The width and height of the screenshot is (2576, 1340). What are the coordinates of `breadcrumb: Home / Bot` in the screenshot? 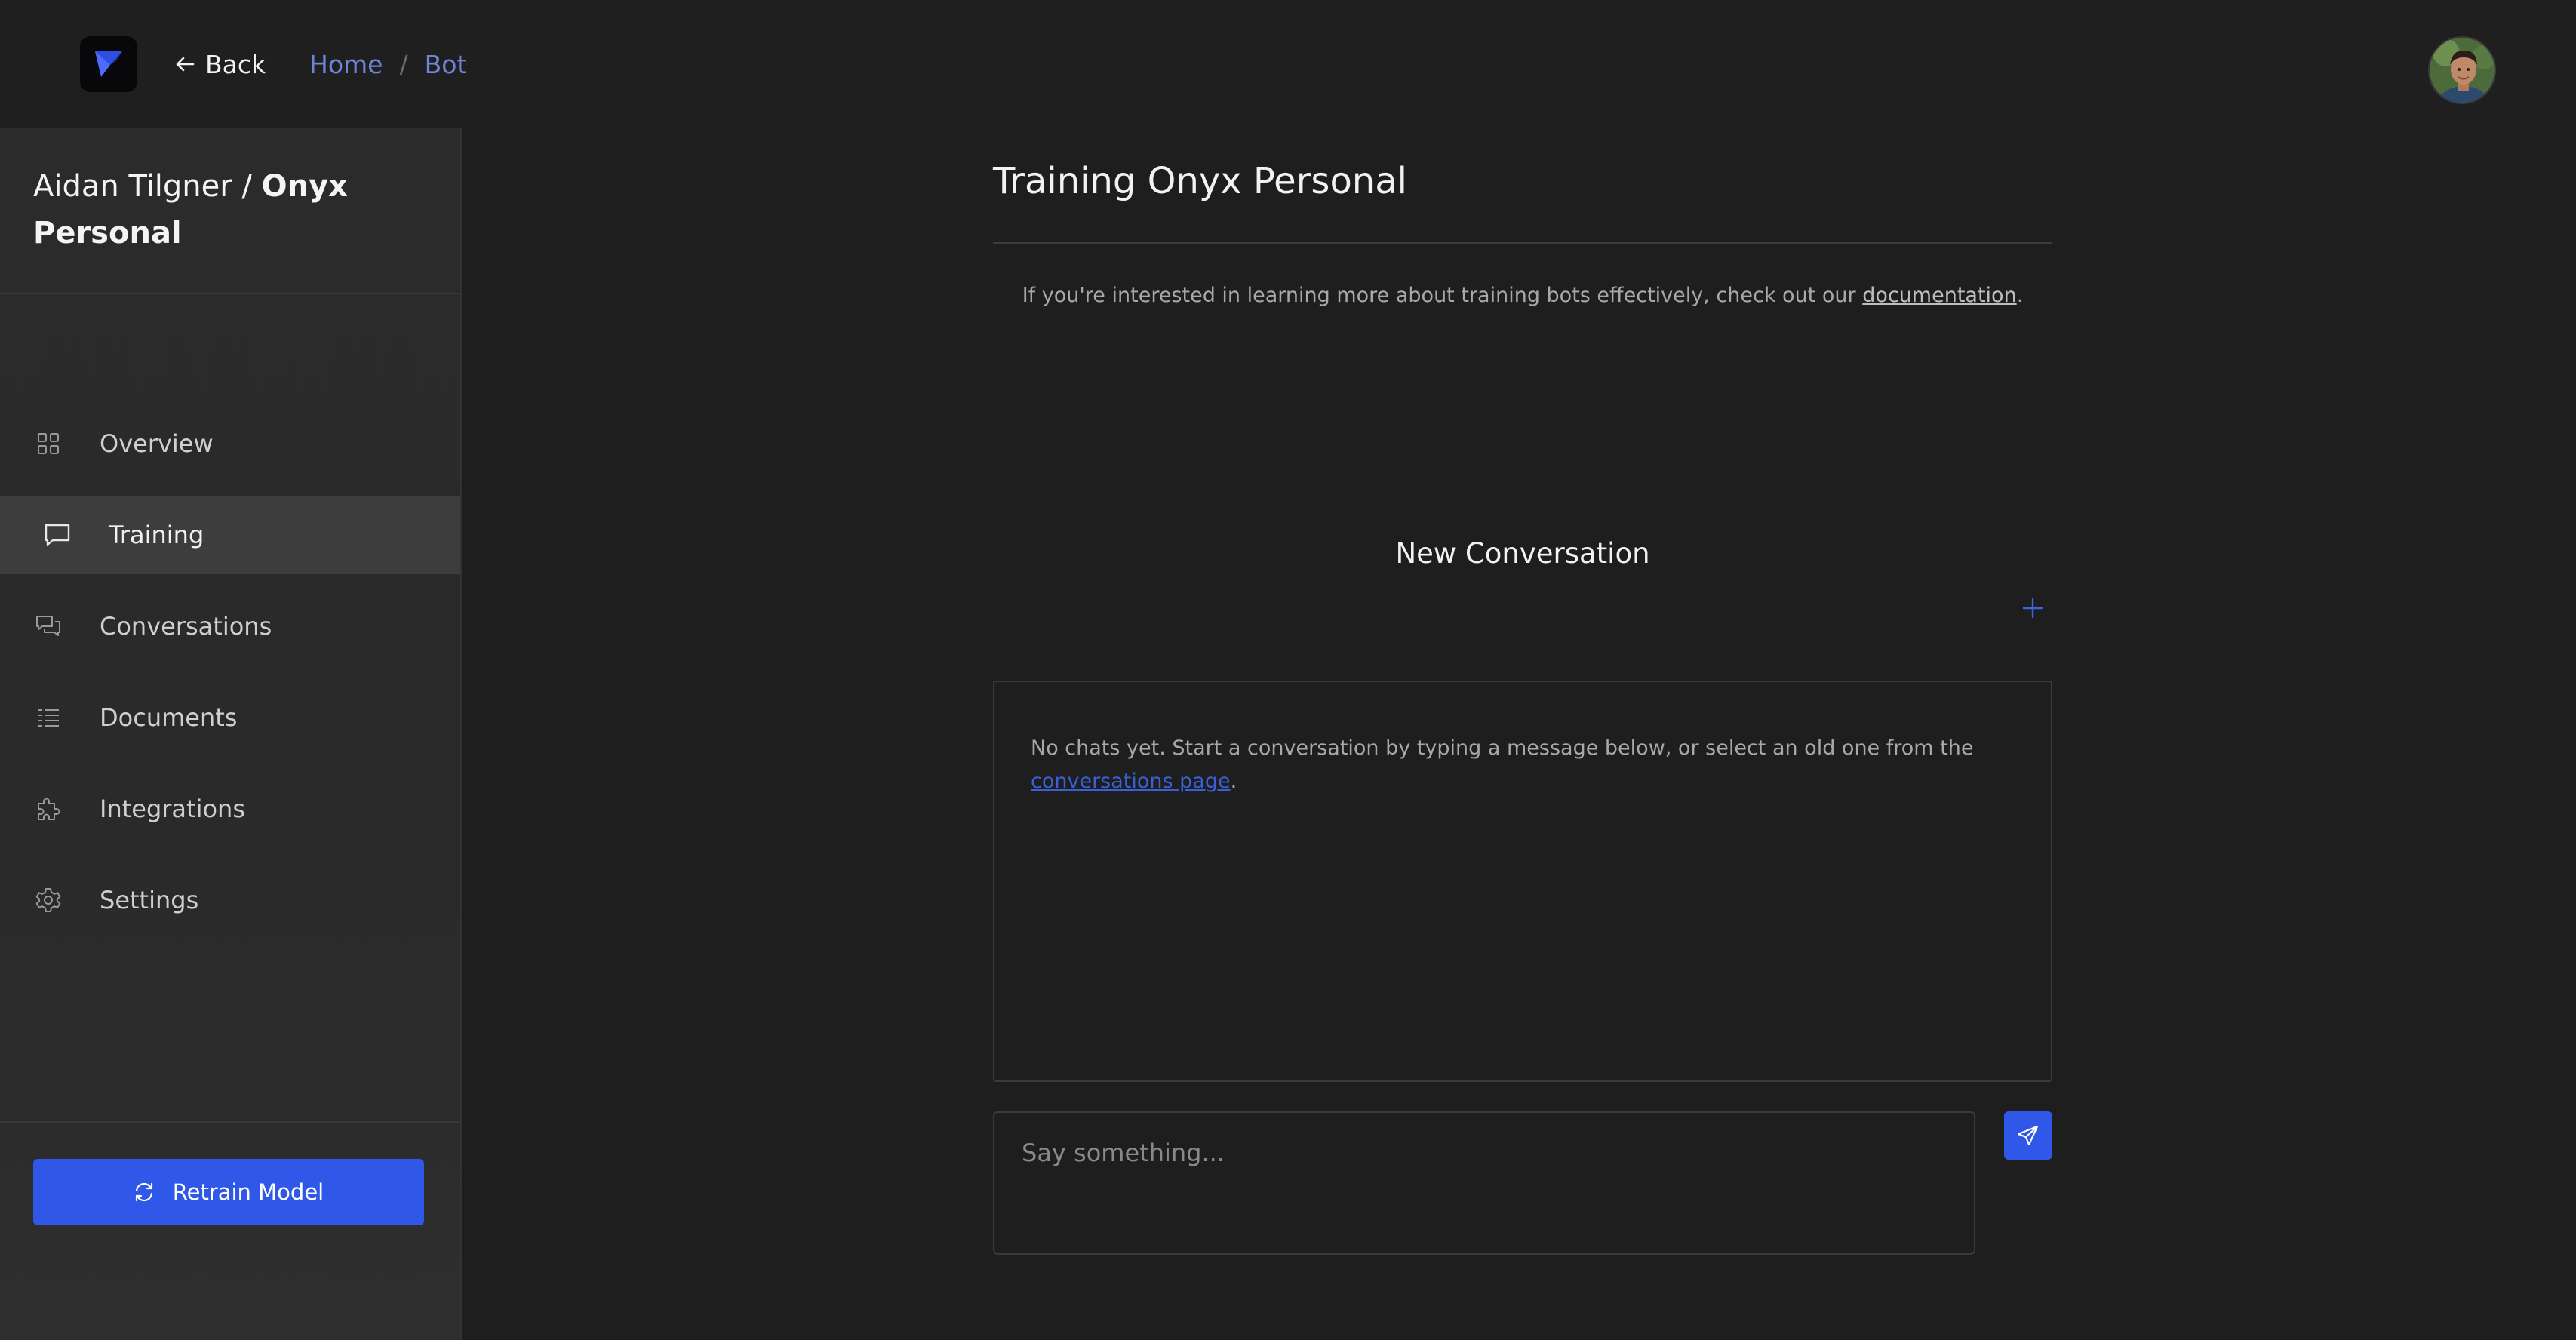 It's located at (387, 64).